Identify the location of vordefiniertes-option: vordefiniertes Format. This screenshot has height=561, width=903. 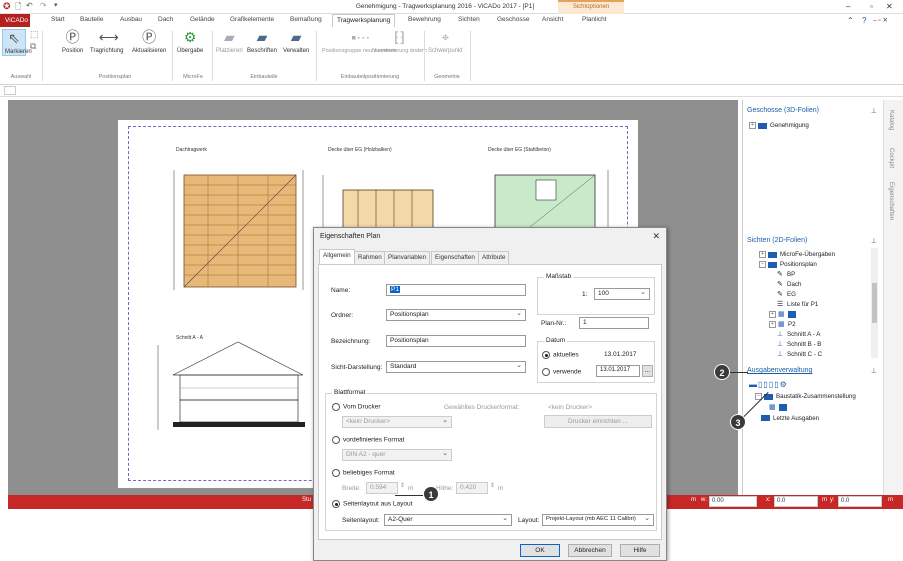
(368, 440).